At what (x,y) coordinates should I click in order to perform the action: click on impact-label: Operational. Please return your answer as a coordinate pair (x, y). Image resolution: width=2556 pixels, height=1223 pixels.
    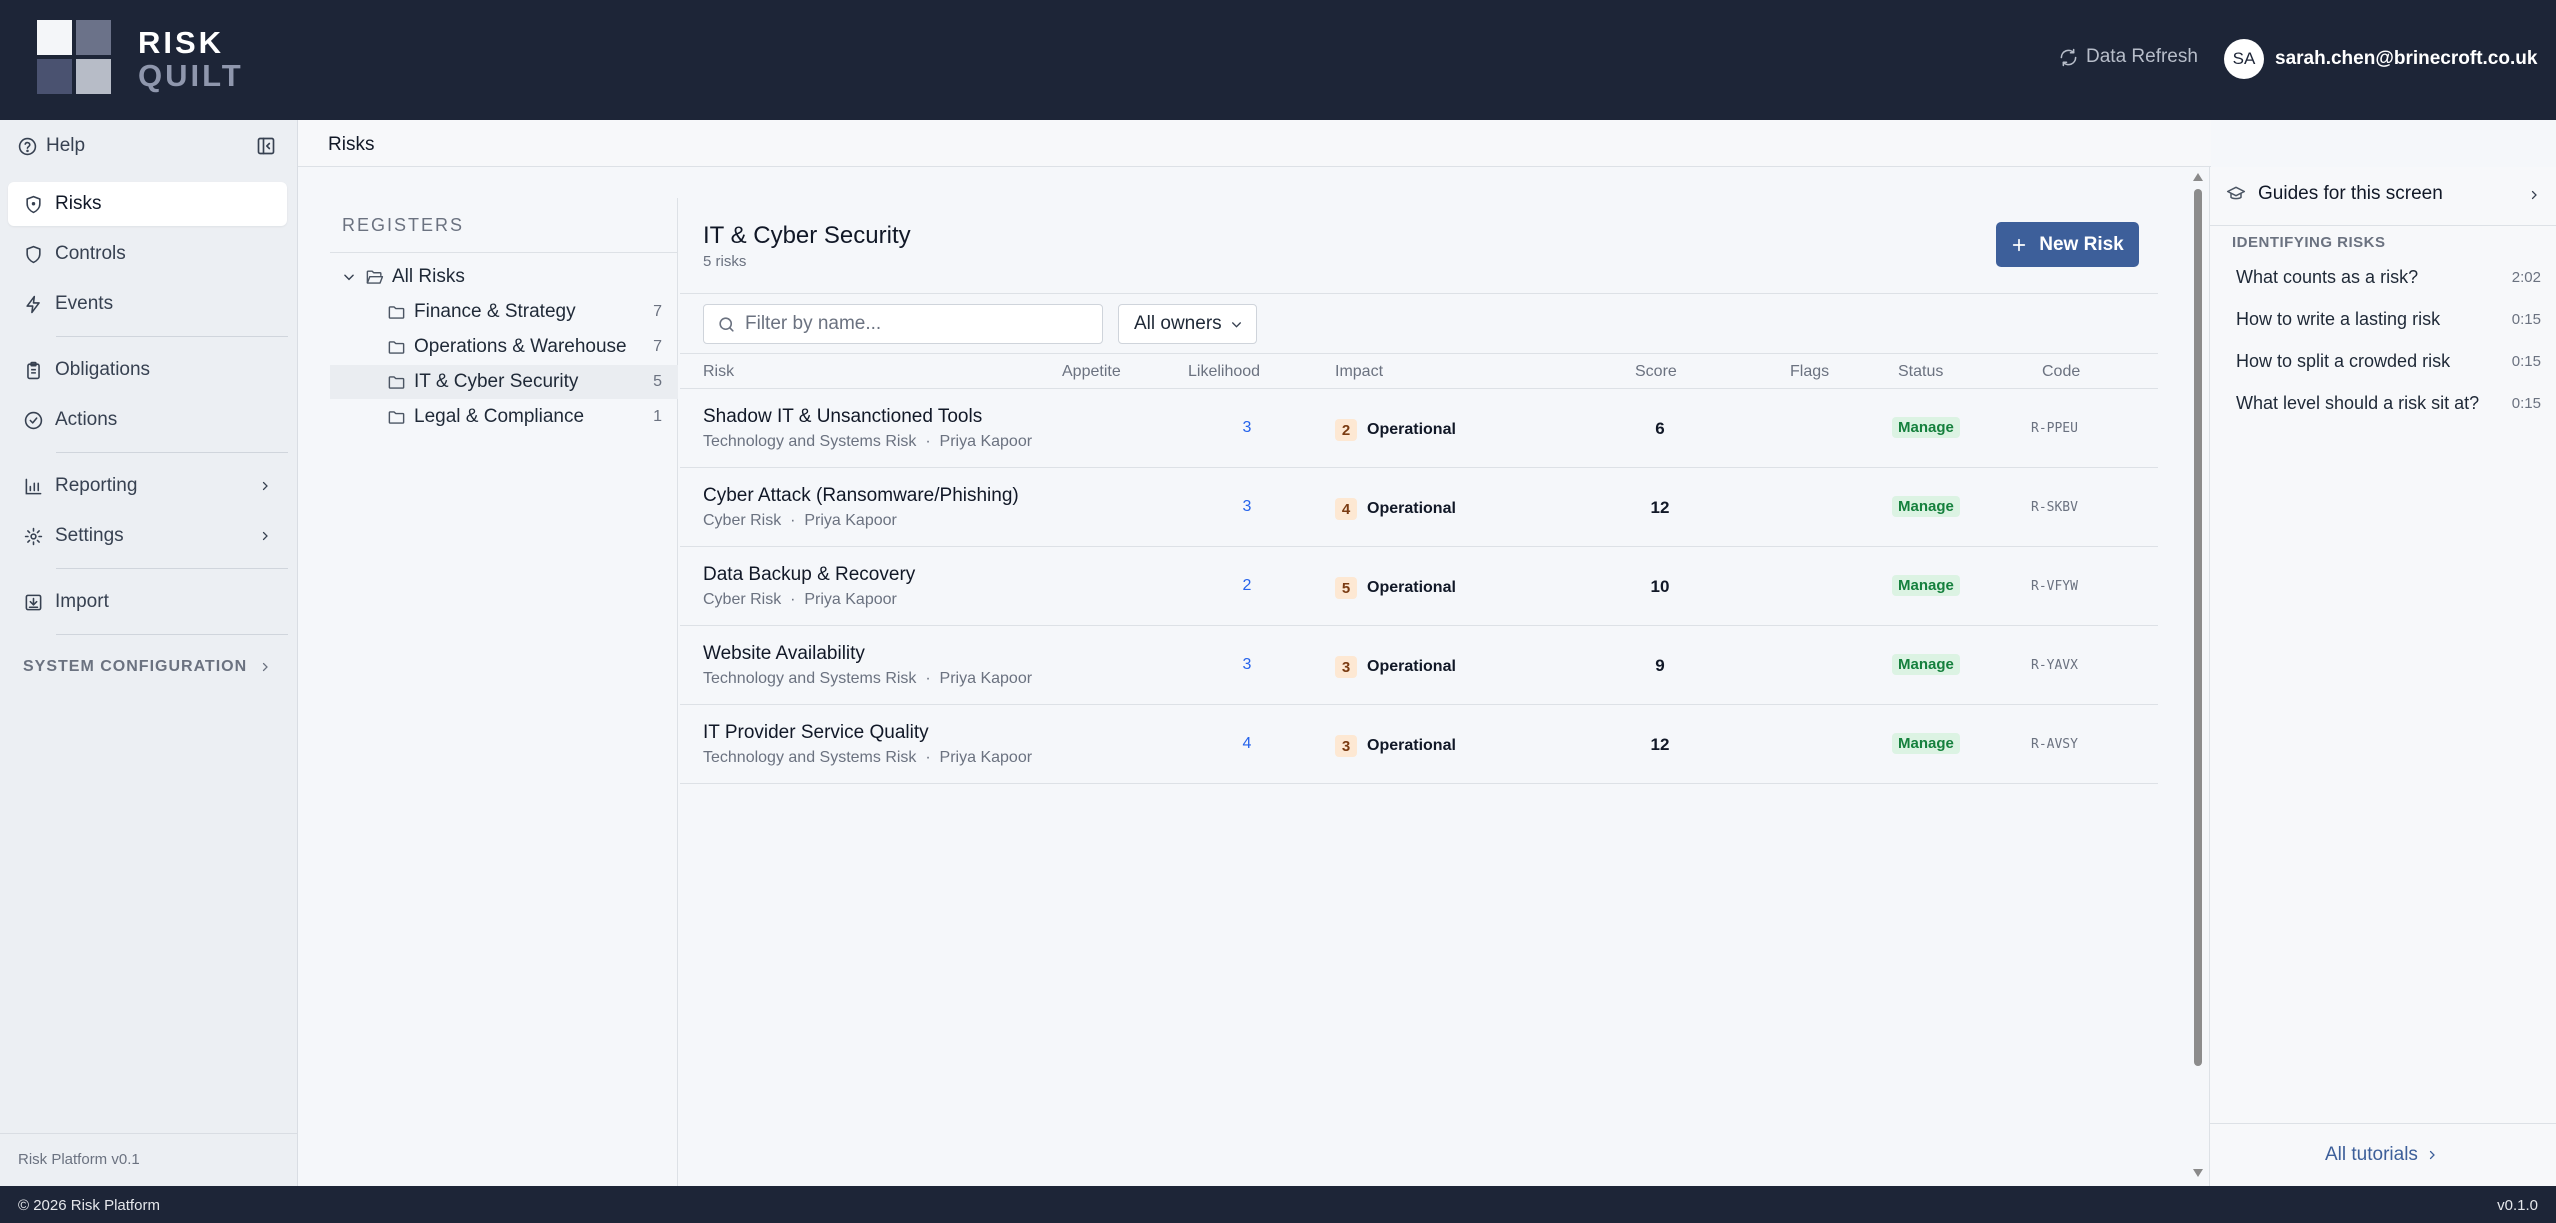
    Looking at the image, I should click on (1411, 745).